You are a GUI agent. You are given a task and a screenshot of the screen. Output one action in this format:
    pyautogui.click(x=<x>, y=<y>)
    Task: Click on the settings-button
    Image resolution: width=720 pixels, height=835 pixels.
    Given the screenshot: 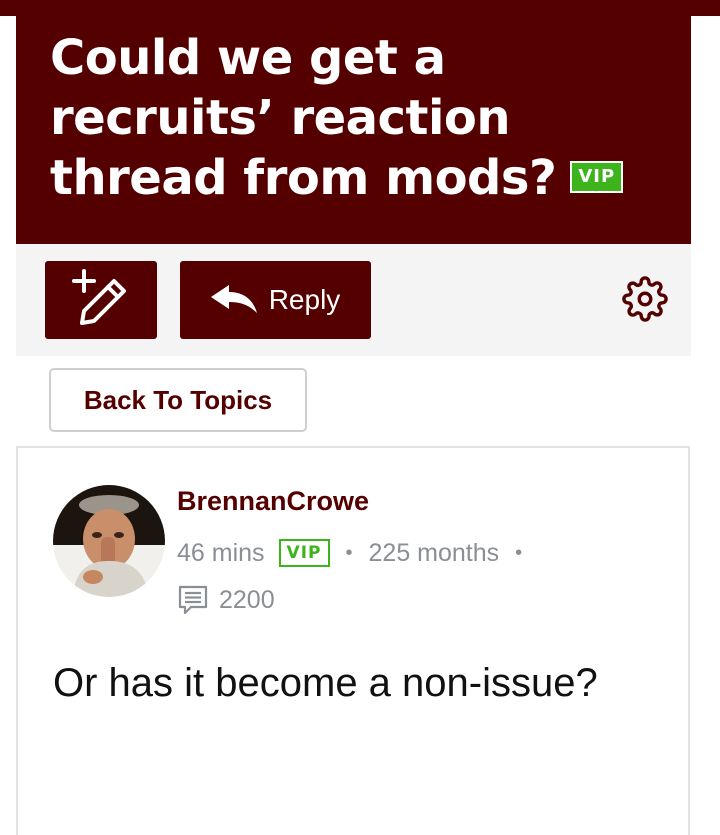 What is the action you would take?
    pyautogui.click(x=645, y=301)
    